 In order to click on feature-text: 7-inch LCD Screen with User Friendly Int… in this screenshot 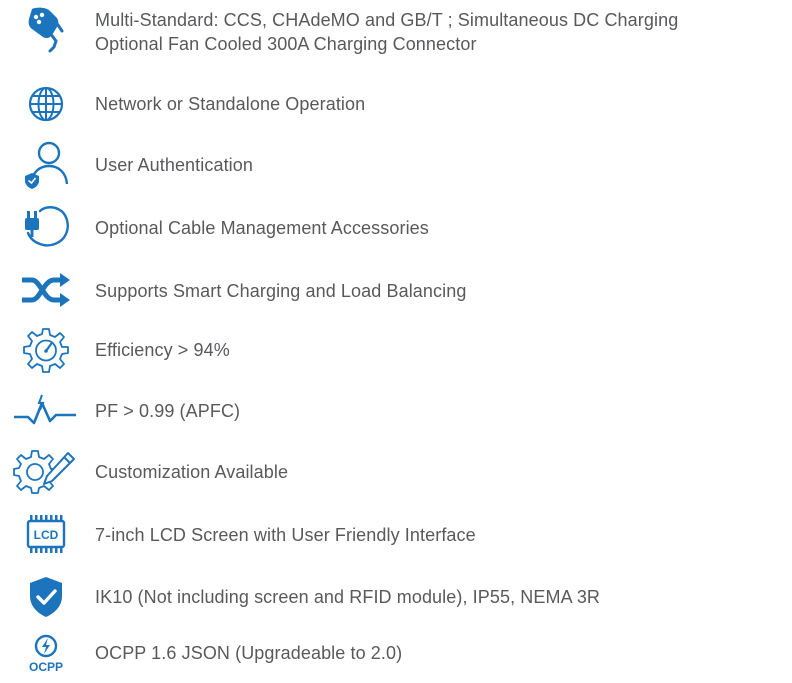, I will do `click(285, 535)`.